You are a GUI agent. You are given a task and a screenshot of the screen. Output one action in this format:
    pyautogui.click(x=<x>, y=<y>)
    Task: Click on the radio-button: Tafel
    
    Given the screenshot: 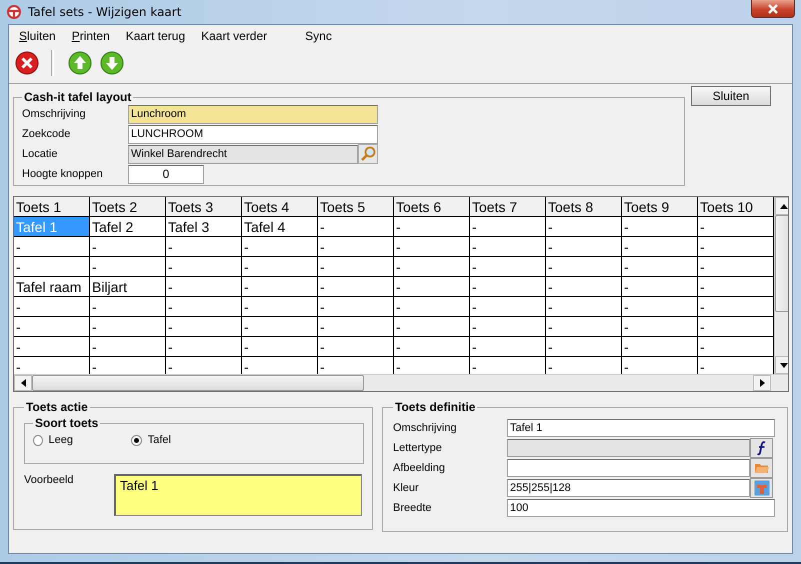 What is the action you would take?
    pyautogui.click(x=151, y=440)
    